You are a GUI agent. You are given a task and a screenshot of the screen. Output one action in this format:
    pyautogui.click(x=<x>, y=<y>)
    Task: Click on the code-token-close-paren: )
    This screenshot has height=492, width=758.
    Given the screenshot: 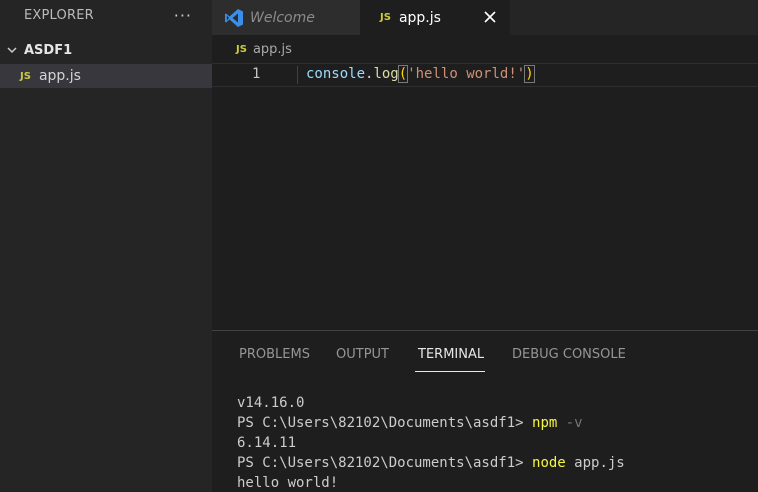 What is the action you would take?
    pyautogui.click(x=529, y=74)
    